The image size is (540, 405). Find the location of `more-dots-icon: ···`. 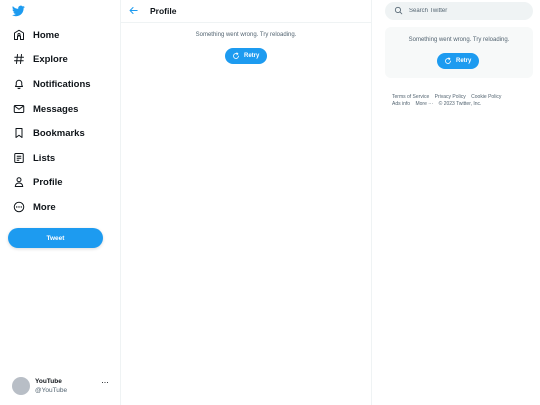

more-dots-icon: ··· is located at coordinates (105, 382).